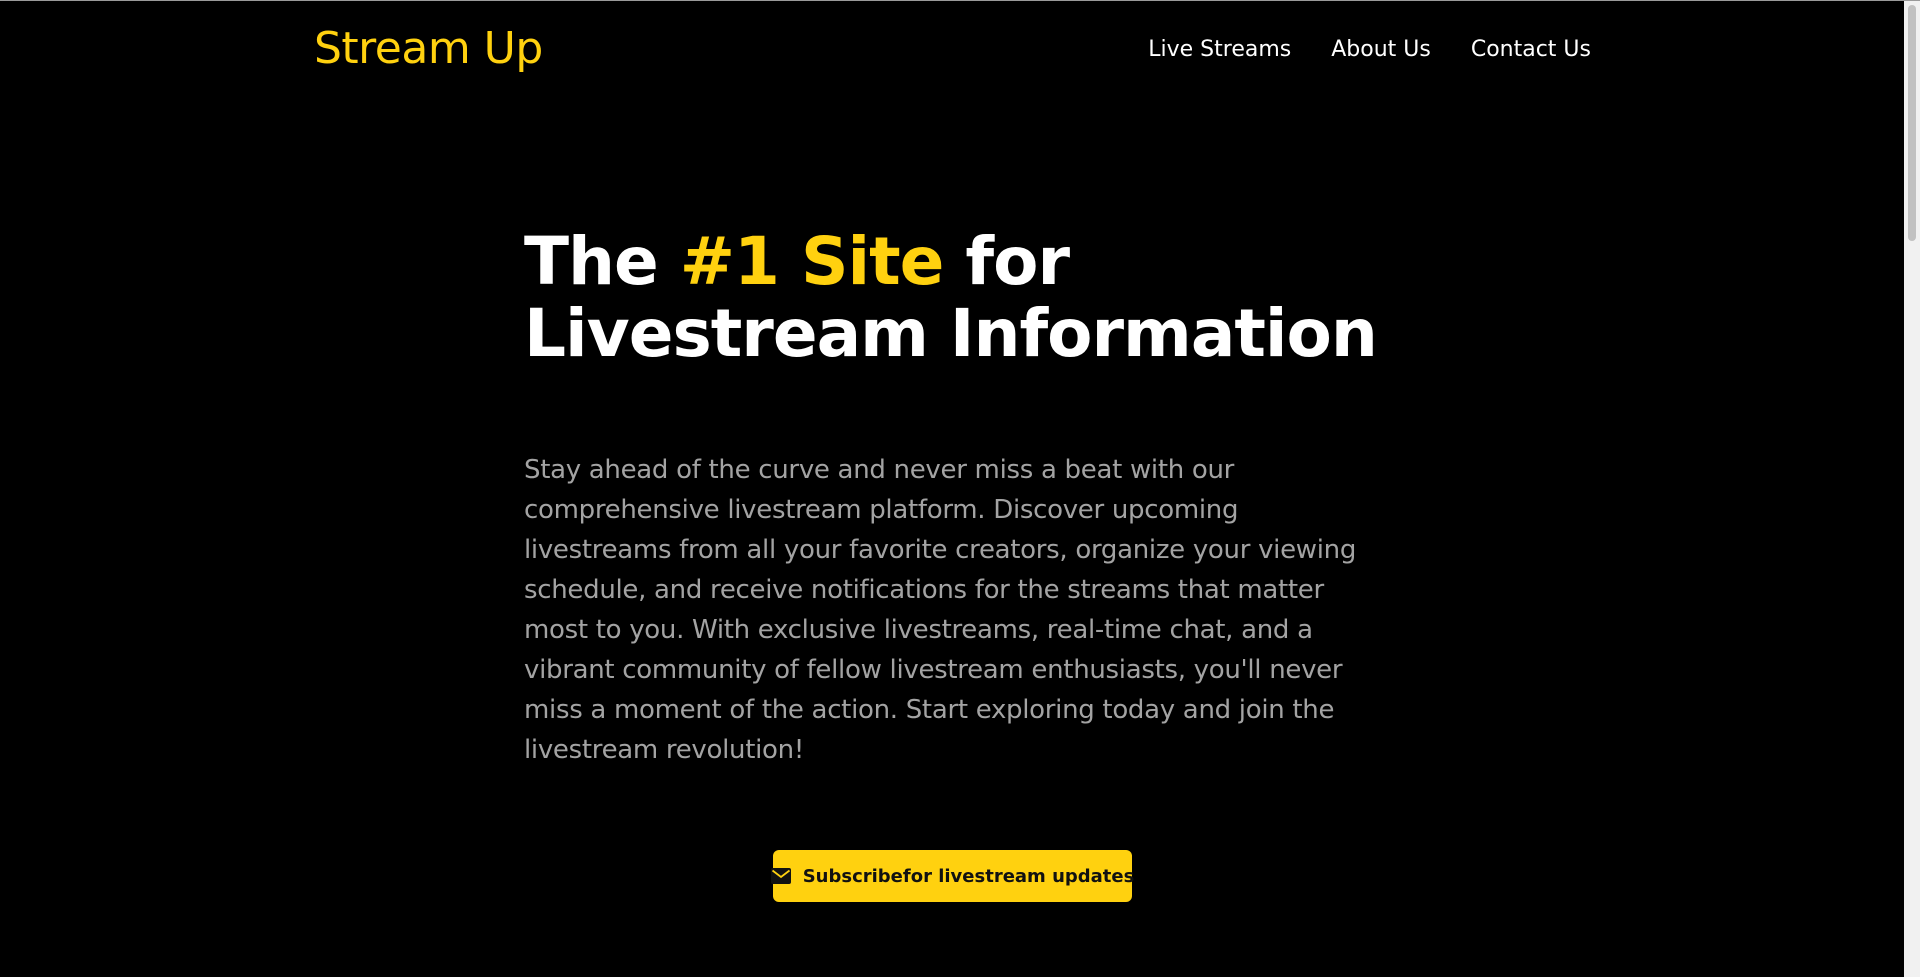  I want to click on subscribe-button-label: Subscribefor livestream updates, so click(968, 876).